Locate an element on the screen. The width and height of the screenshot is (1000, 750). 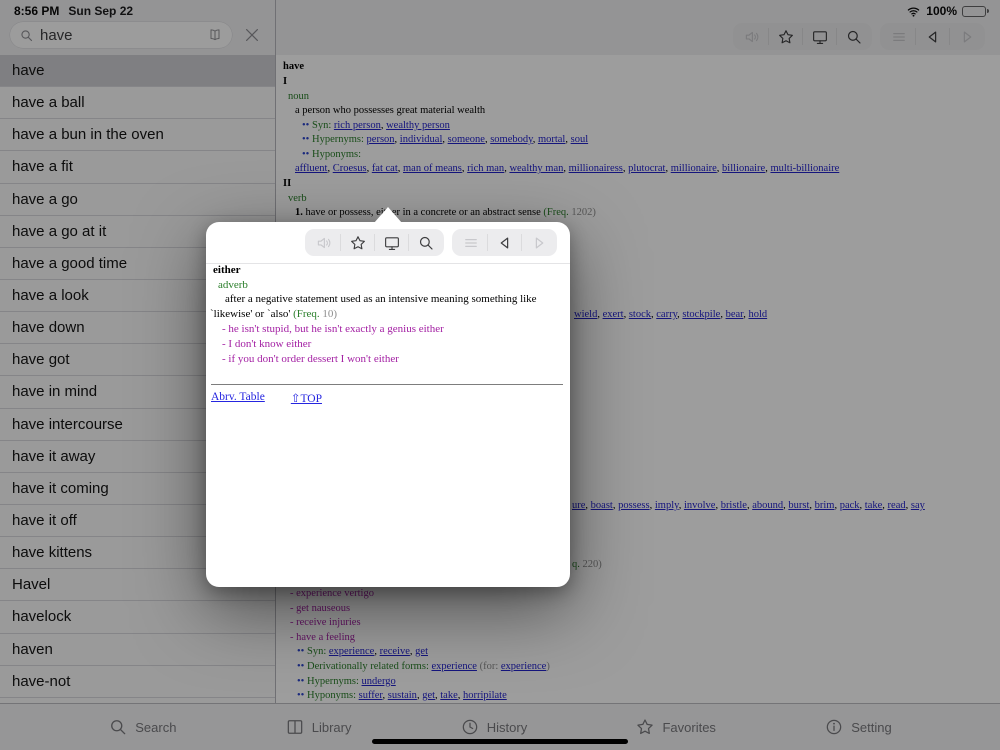
text-segment: `likewise' or `also' is located at coordinates (252, 314).